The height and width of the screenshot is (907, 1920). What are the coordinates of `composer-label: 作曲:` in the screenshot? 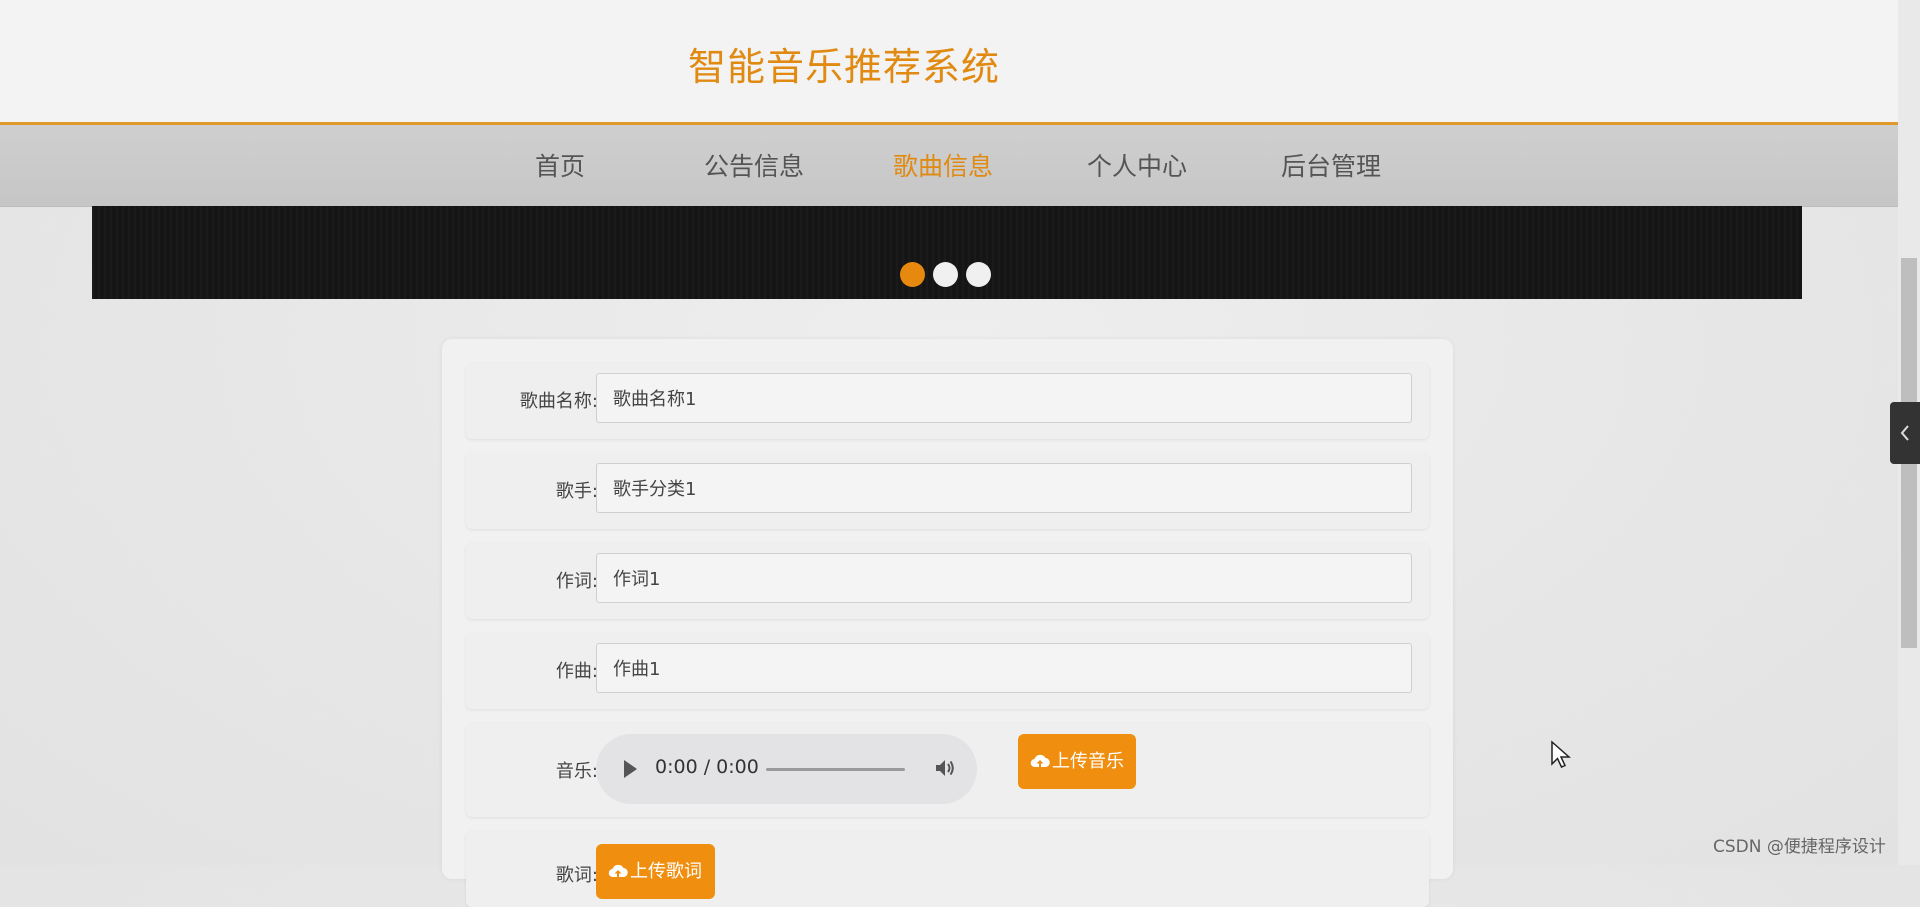 It's located at (576, 671).